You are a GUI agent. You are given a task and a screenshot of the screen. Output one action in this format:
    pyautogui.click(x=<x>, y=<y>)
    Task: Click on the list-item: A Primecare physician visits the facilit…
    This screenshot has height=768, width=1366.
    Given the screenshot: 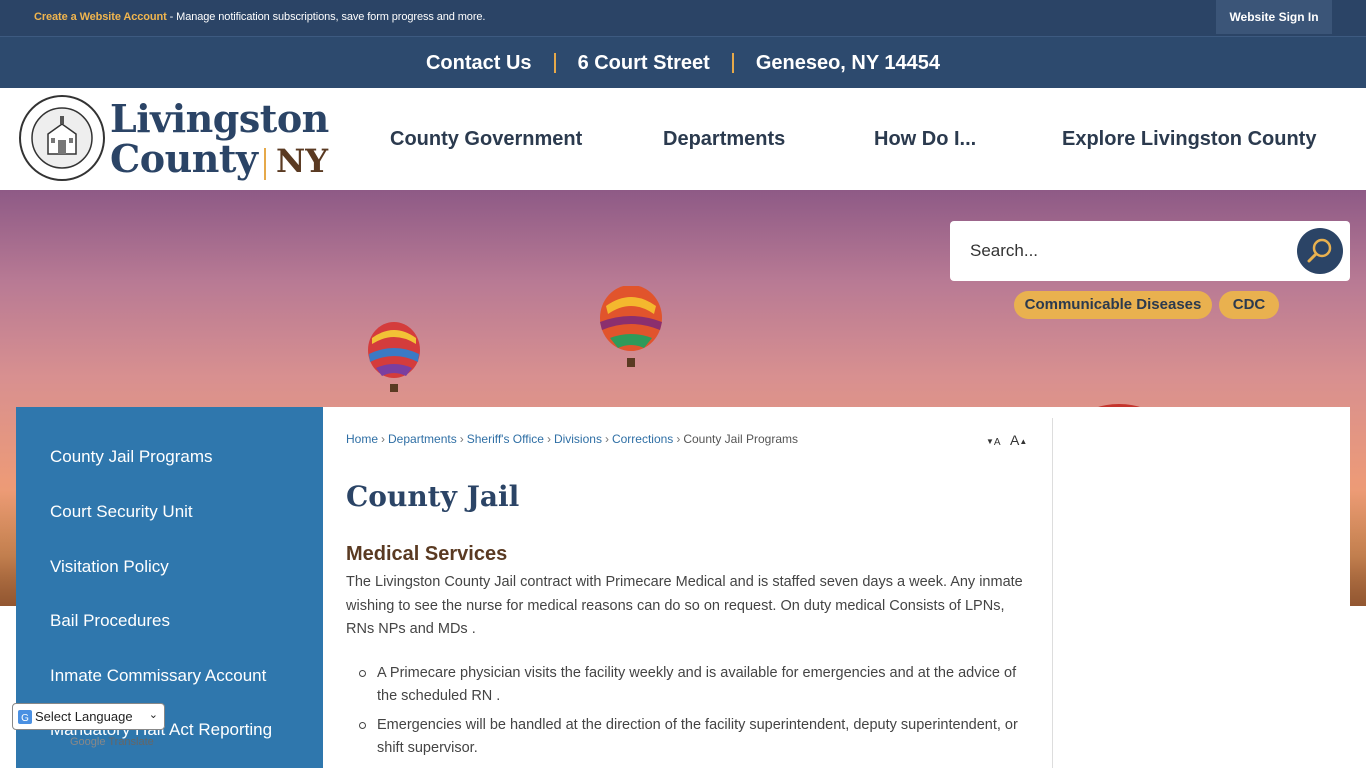 What is the action you would take?
    pyautogui.click(x=691, y=685)
    